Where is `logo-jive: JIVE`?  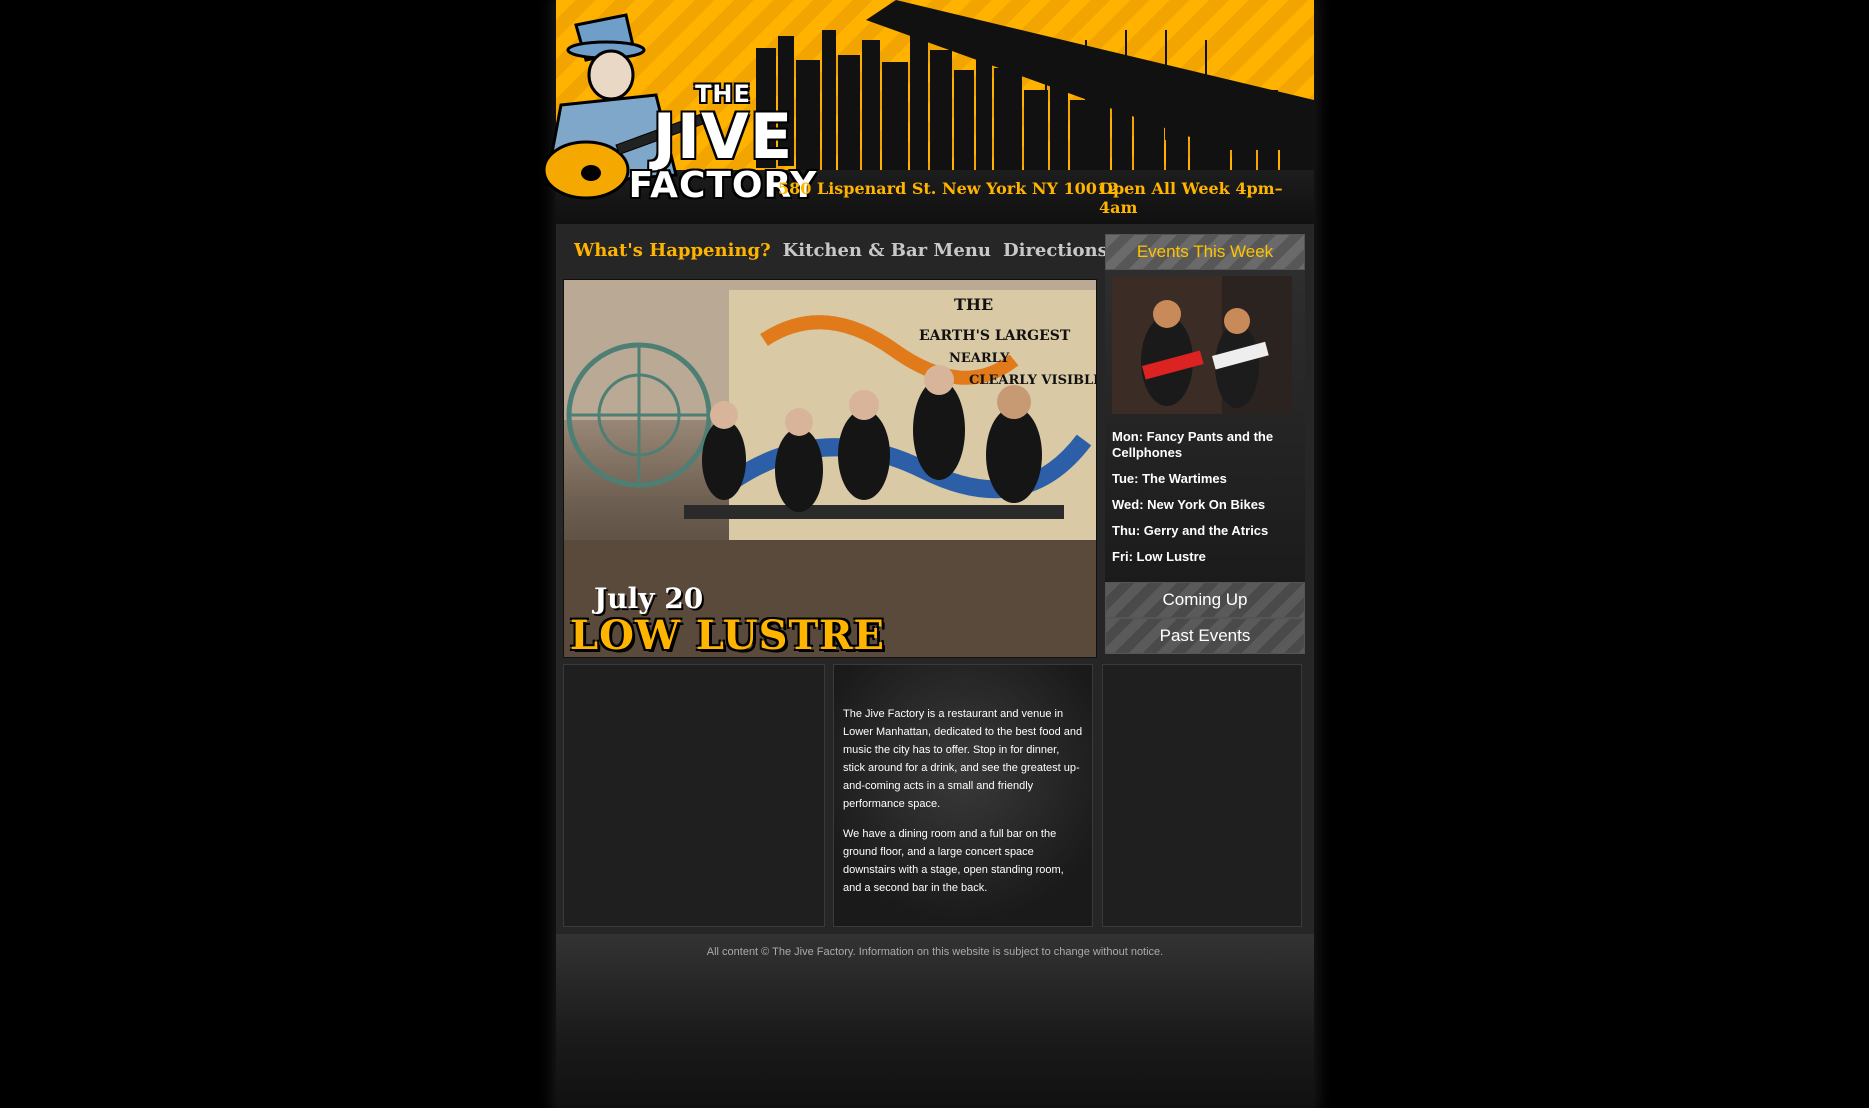 logo-jive: JIVE is located at coordinates (723, 136).